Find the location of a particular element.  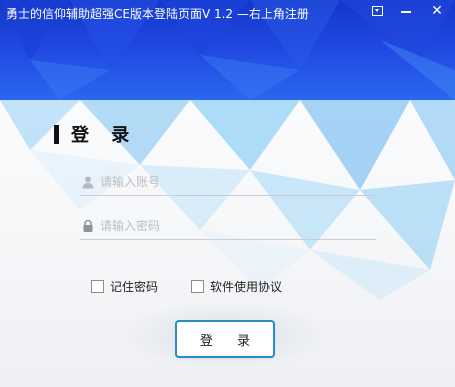

dropdown-menu-button is located at coordinates (377, 11).